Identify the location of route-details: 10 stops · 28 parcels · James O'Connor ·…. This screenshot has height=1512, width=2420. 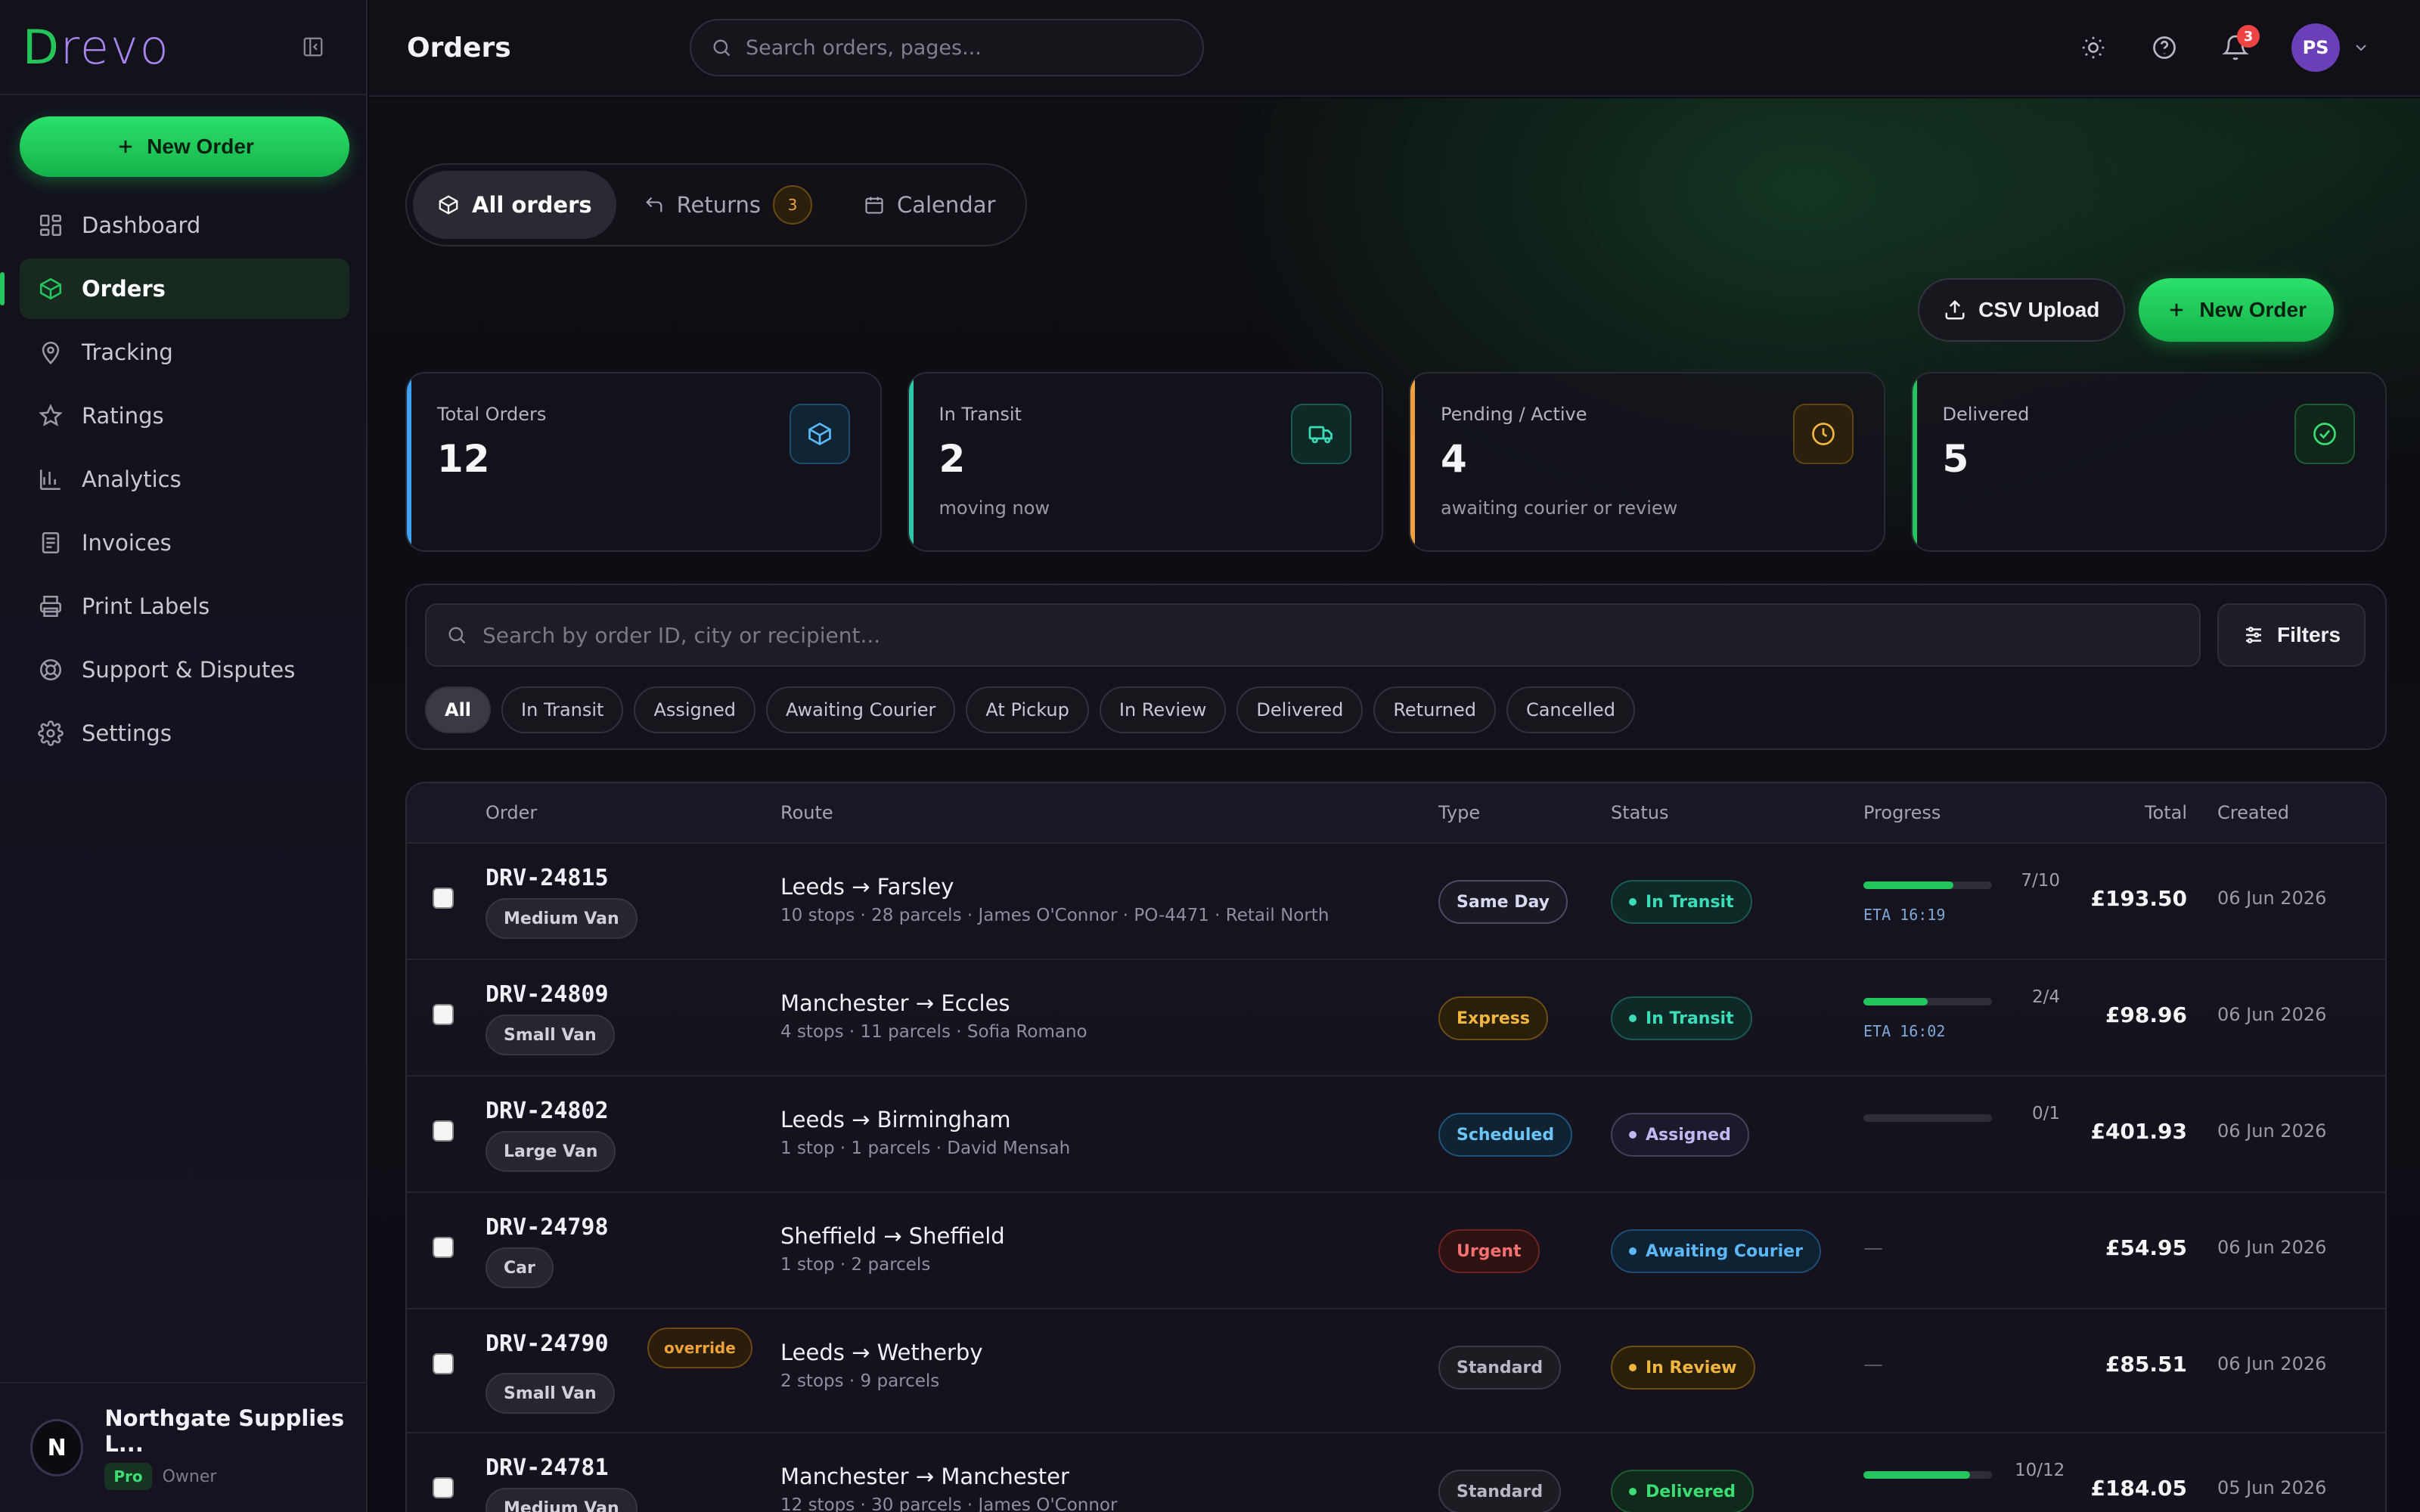
(1054, 916).